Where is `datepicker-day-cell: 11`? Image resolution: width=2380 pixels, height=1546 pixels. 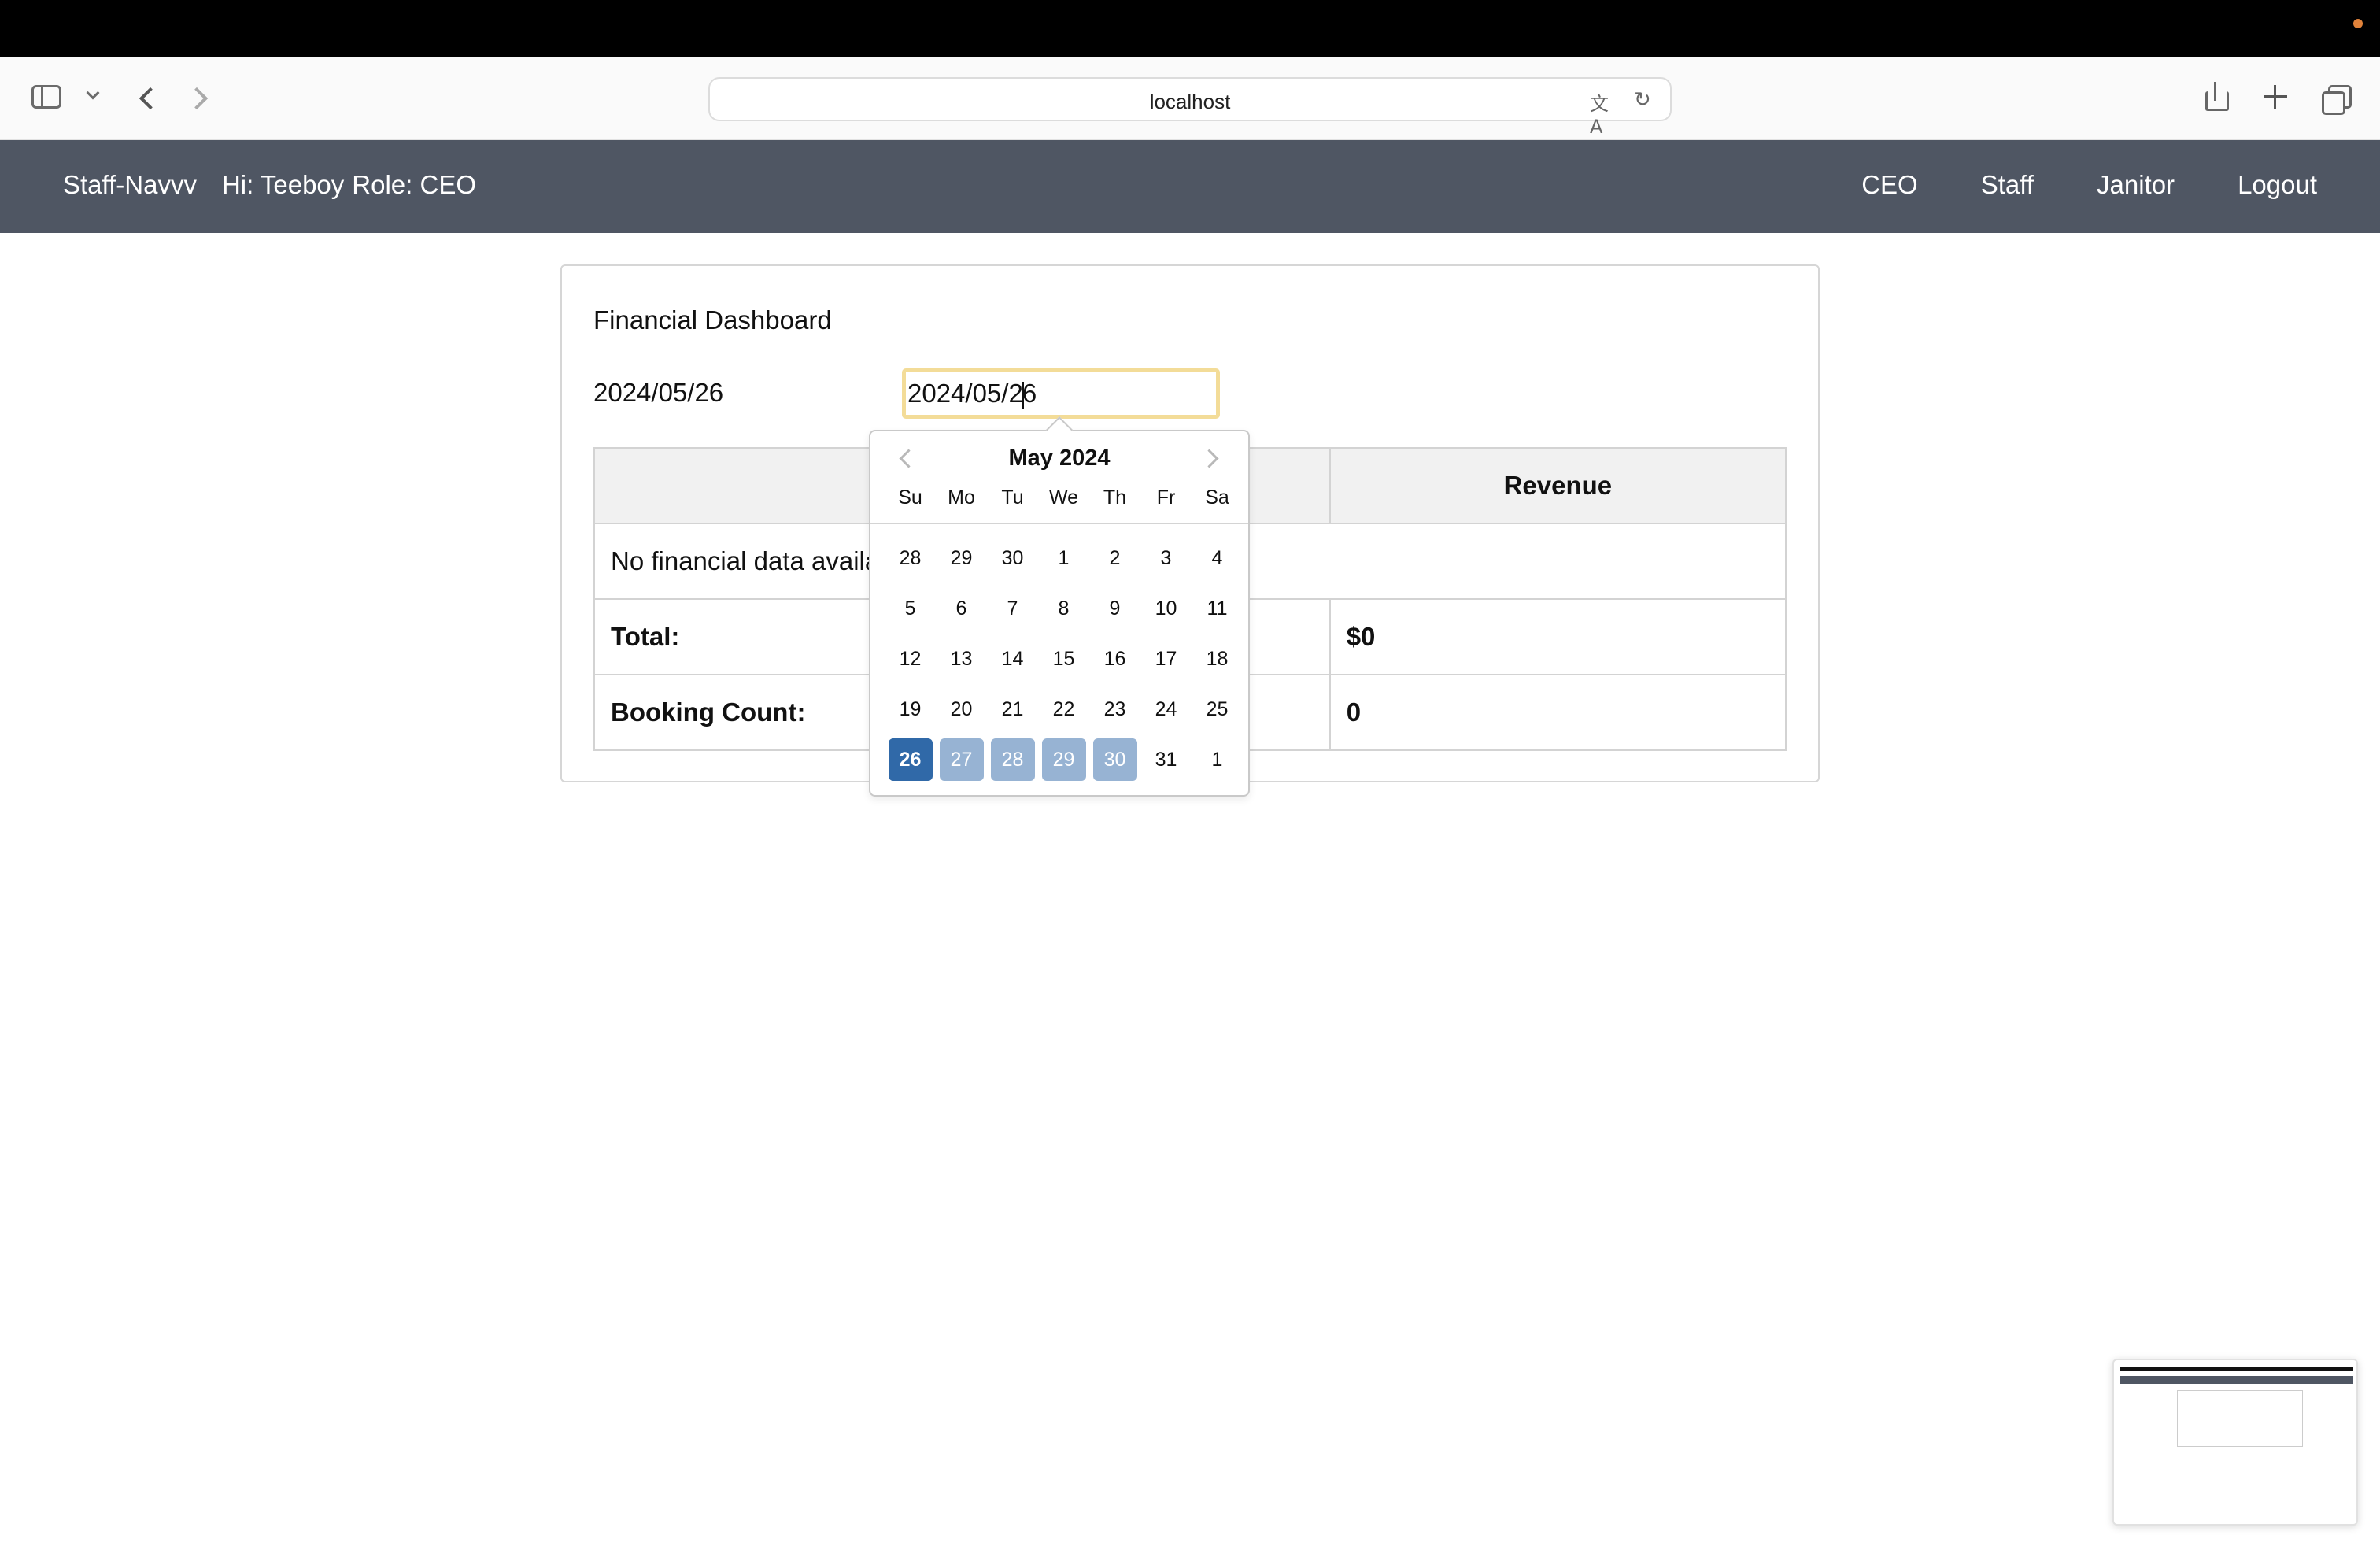
datepicker-day-cell: 11 is located at coordinates (1217, 612).